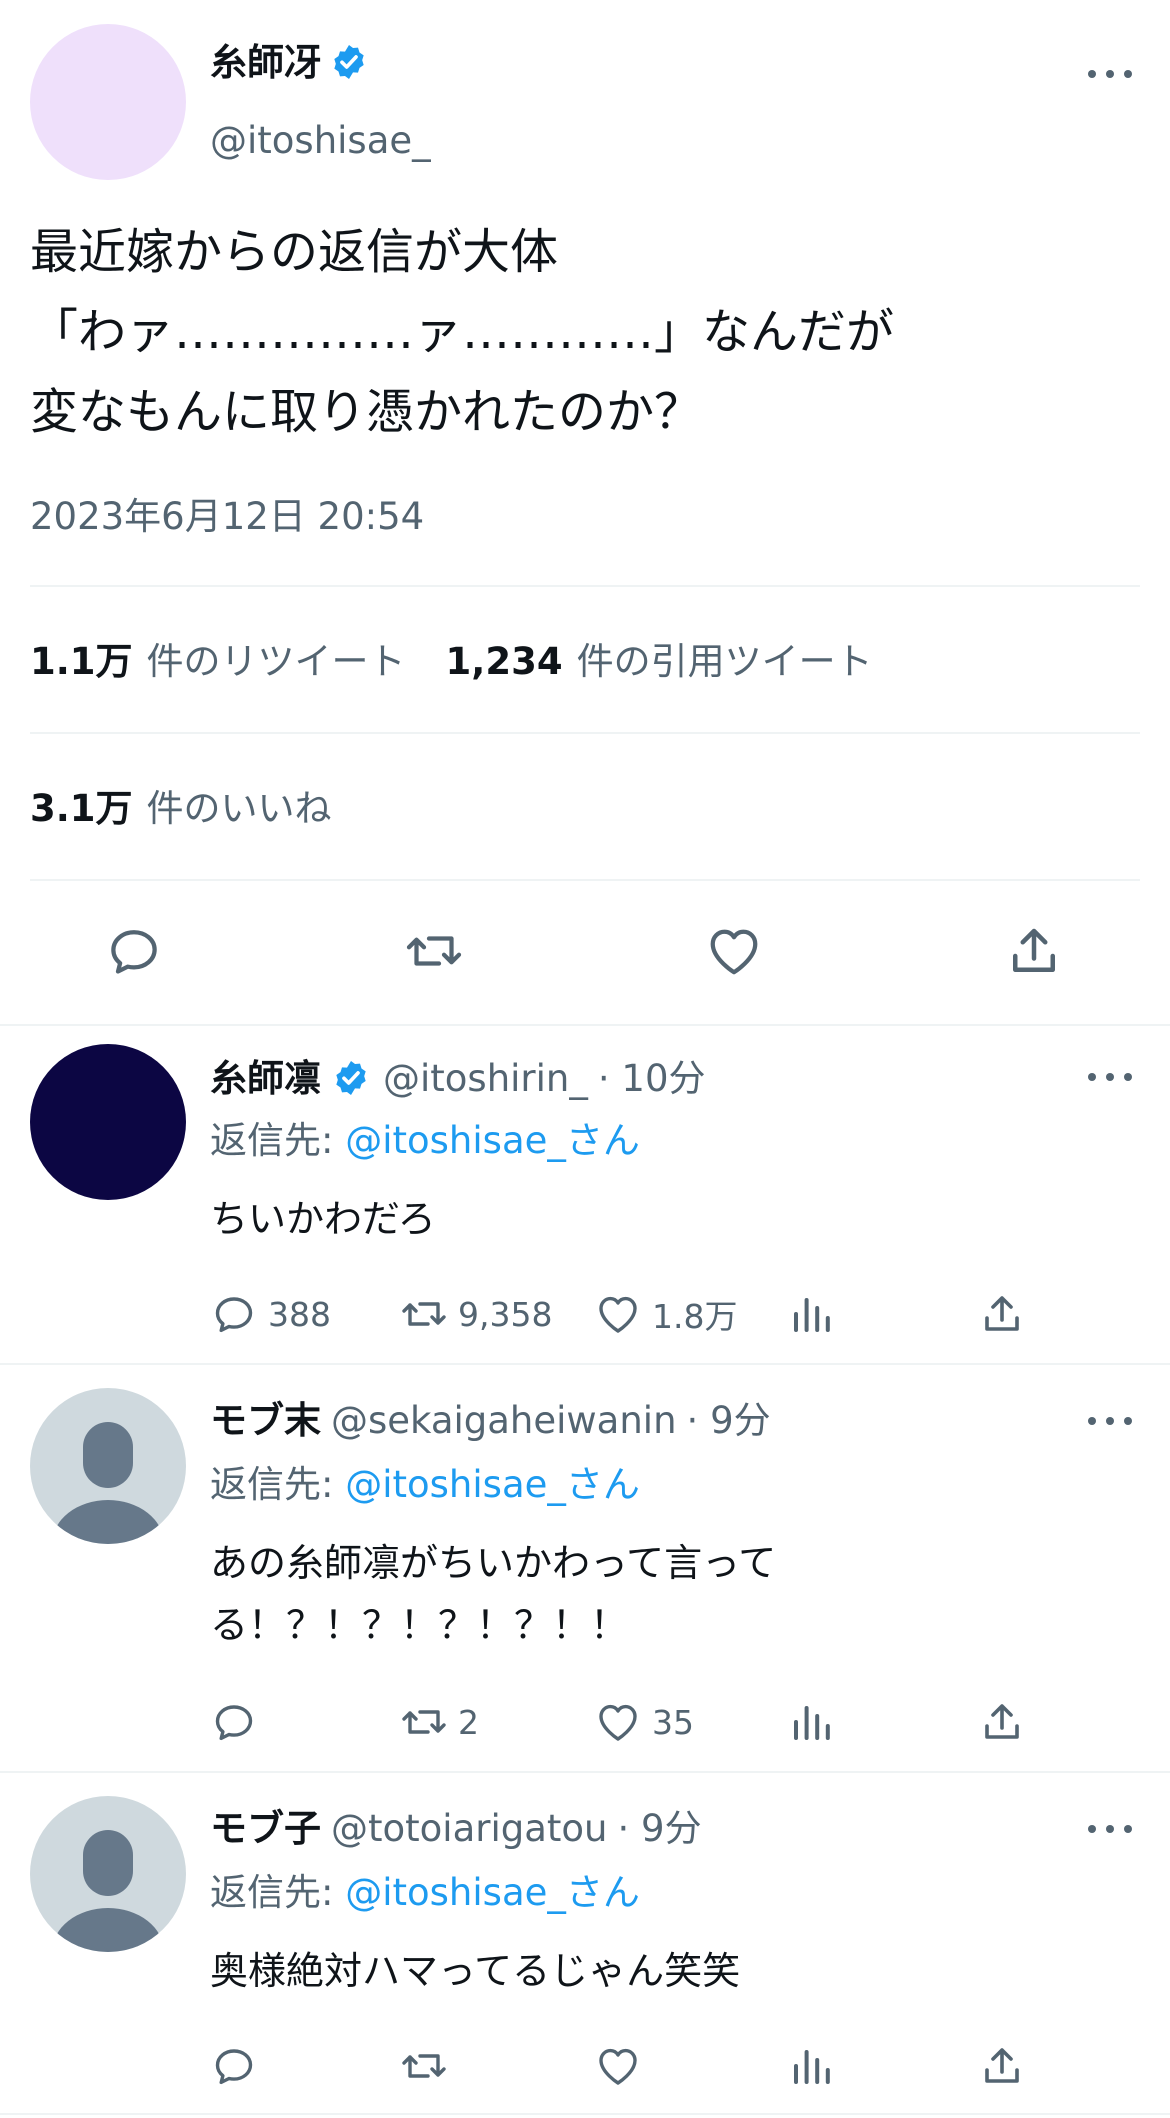 This screenshot has width=1170, height=2118. I want to click on like-count: 1.8万, so click(695, 1316).